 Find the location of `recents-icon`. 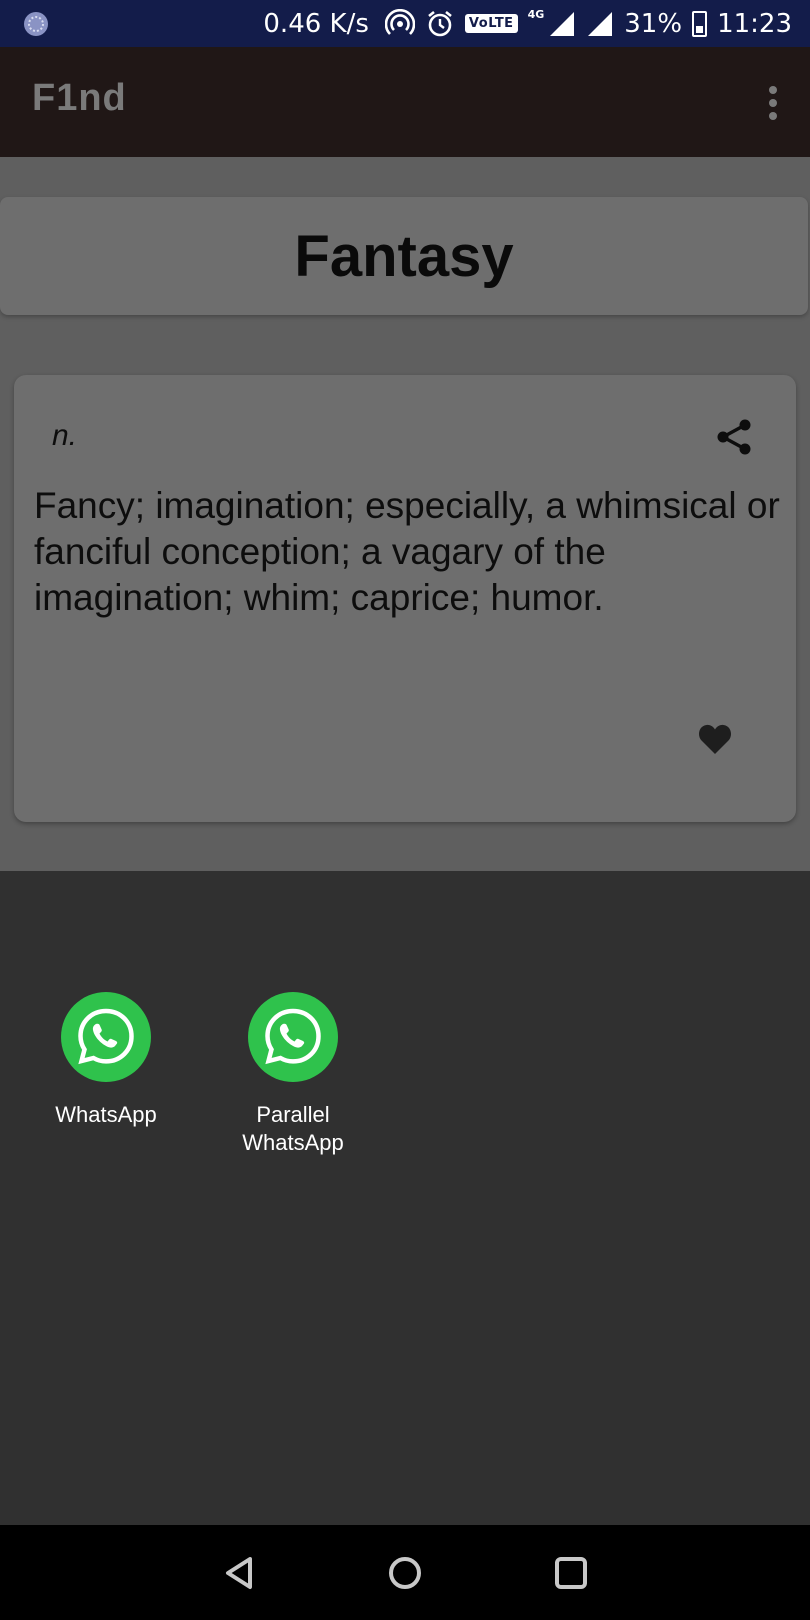

recents-icon is located at coordinates (571, 1573).